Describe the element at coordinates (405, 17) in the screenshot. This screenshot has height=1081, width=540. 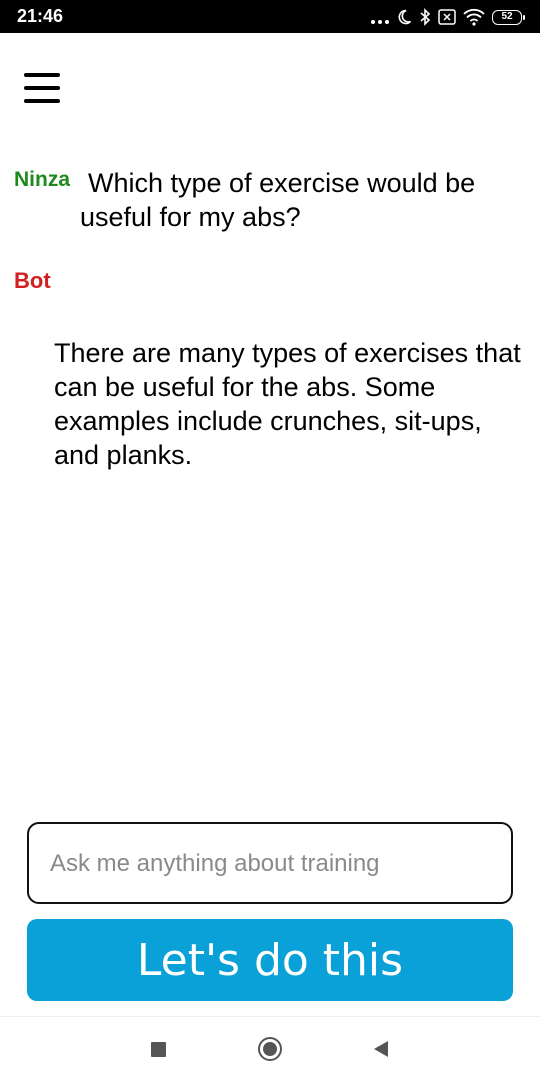
I see `moon-icon` at that location.